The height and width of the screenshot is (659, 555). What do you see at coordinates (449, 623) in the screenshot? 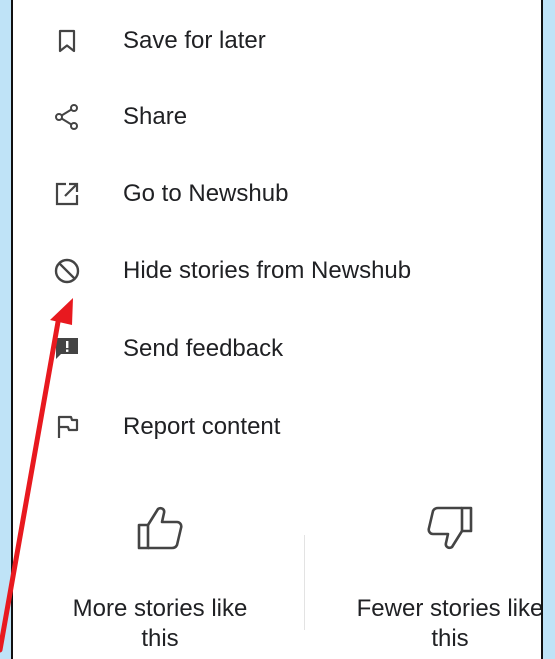
I see `fewer-stories-label: Fewer stories like this` at bounding box center [449, 623].